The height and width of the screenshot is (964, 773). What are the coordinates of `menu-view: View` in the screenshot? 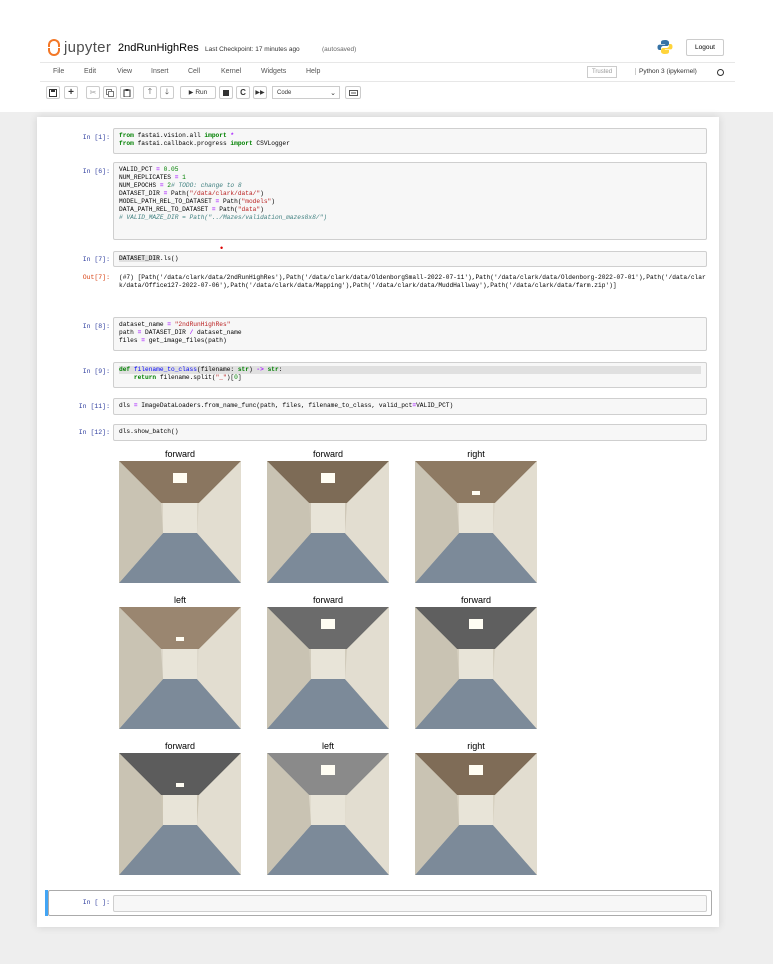 It's located at (124, 71).